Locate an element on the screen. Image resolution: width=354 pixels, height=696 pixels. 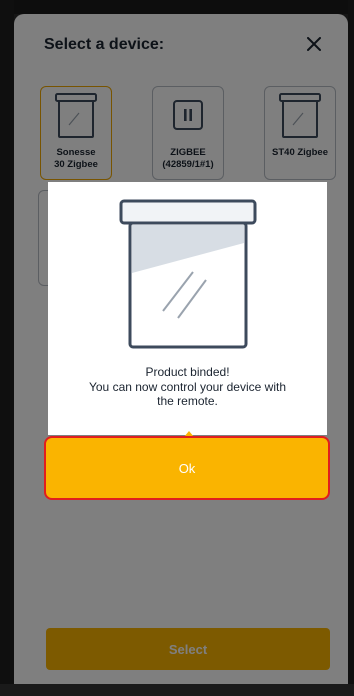
dialog-message-line: You can now control your device with is located at coordinates (187, 386).